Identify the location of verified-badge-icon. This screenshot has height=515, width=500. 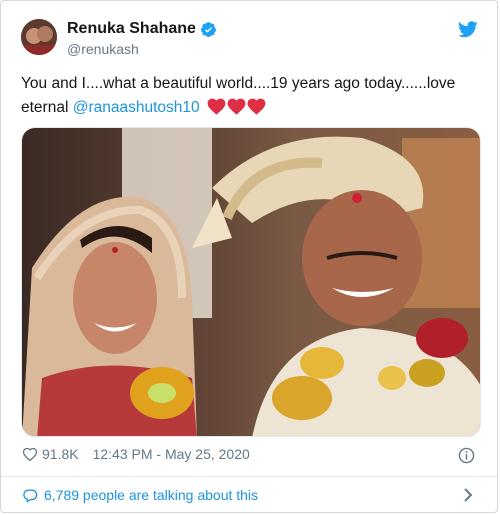
(208, 29).